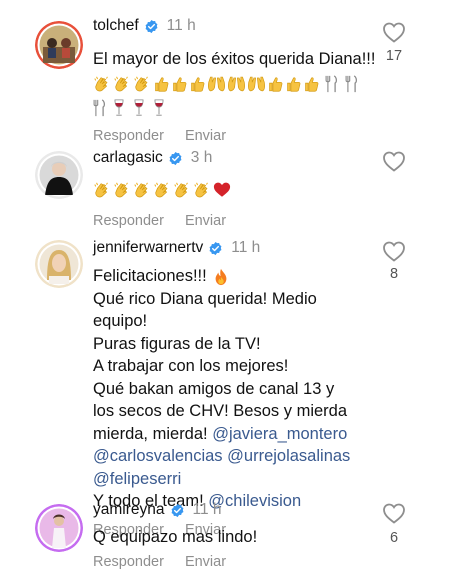  Describe the element at coordinates (137, 479) in the screenshot. I see `mention-link: @felipeserri` at that location.